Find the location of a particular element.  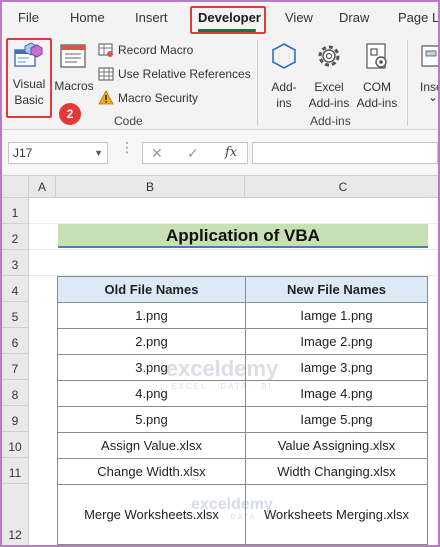

table-cell: 4.png is located at coordinates (151, 393).